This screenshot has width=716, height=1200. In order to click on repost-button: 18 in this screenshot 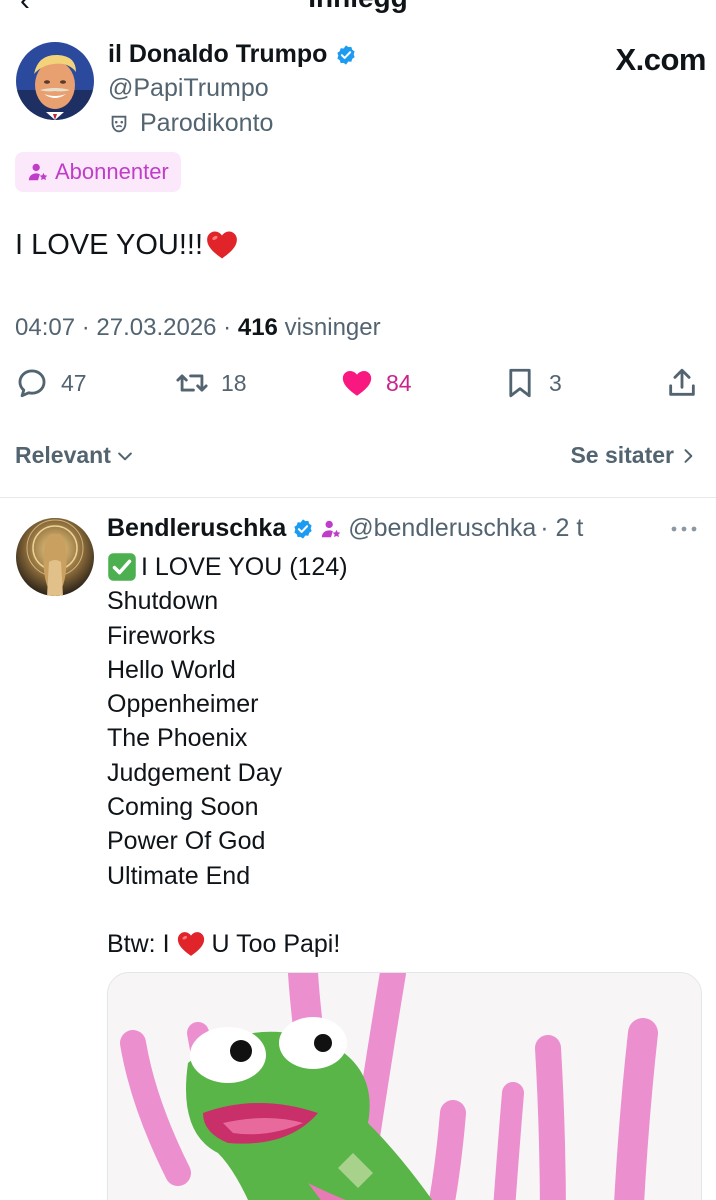, I will do `click(211, 383)`.